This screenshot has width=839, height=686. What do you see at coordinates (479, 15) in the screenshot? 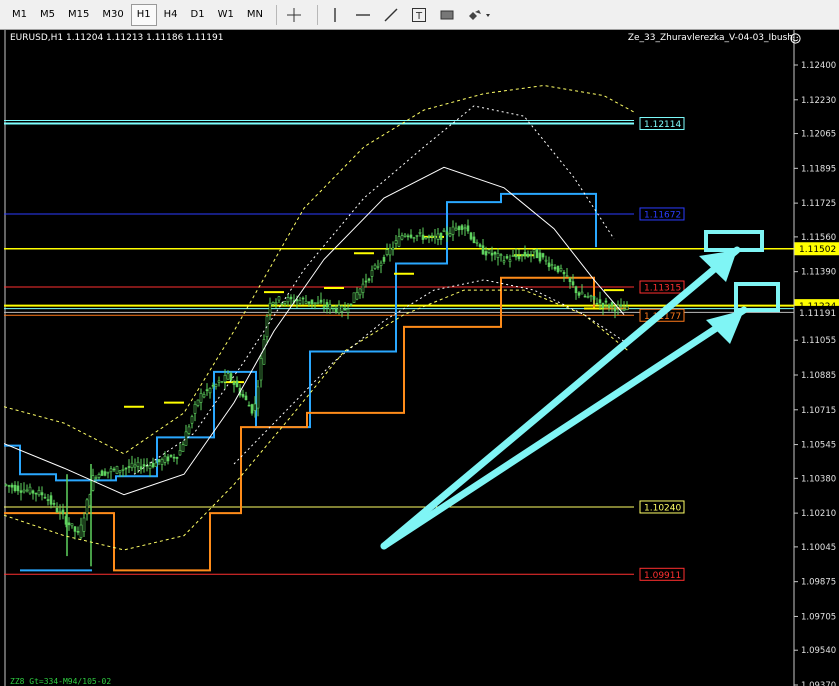
I see `shapes-dropdown-icon` at bounding box center [479, 15].